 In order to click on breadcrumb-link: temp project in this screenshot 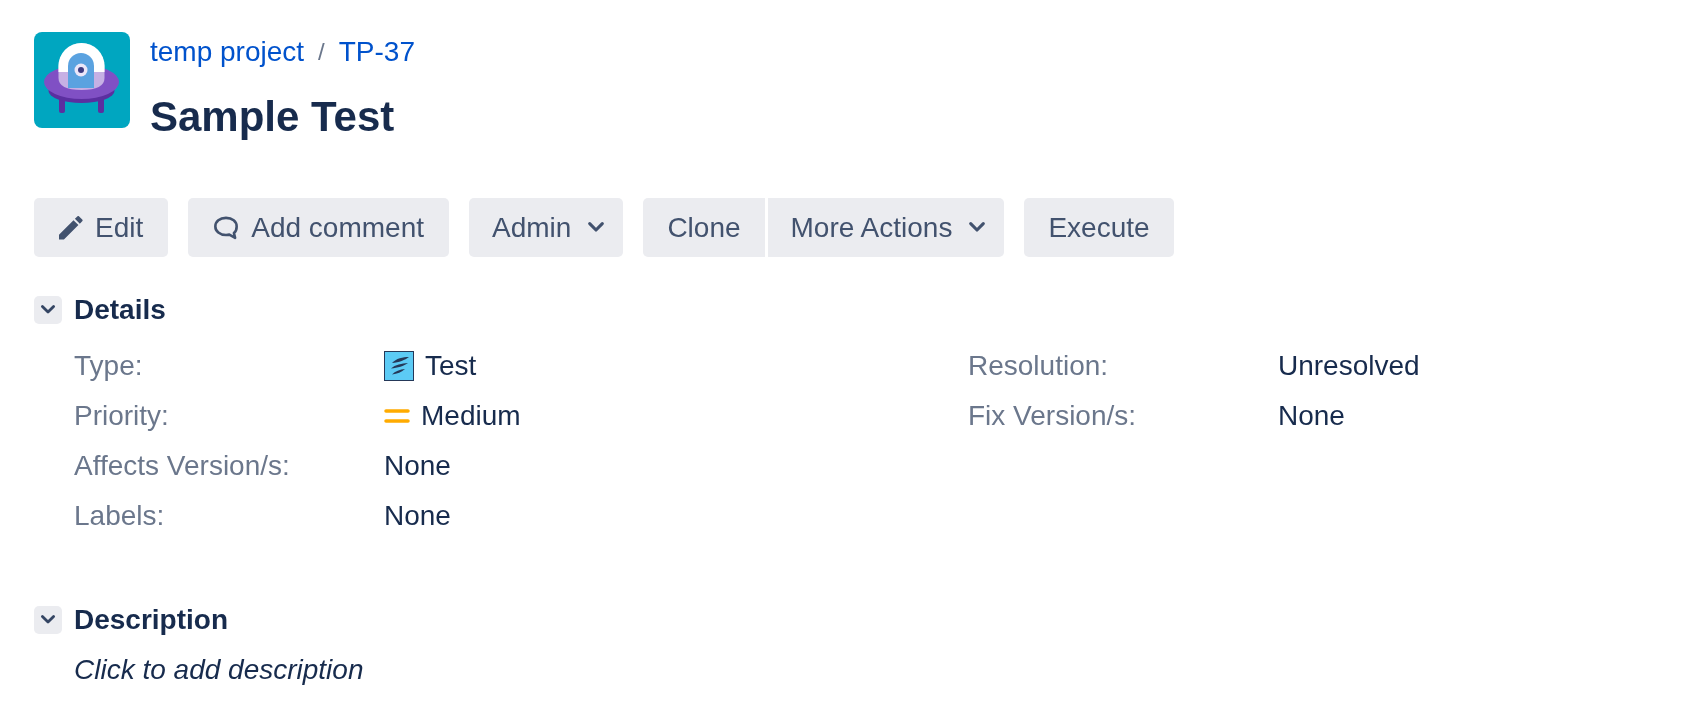, I will do `click(227, 52)`.